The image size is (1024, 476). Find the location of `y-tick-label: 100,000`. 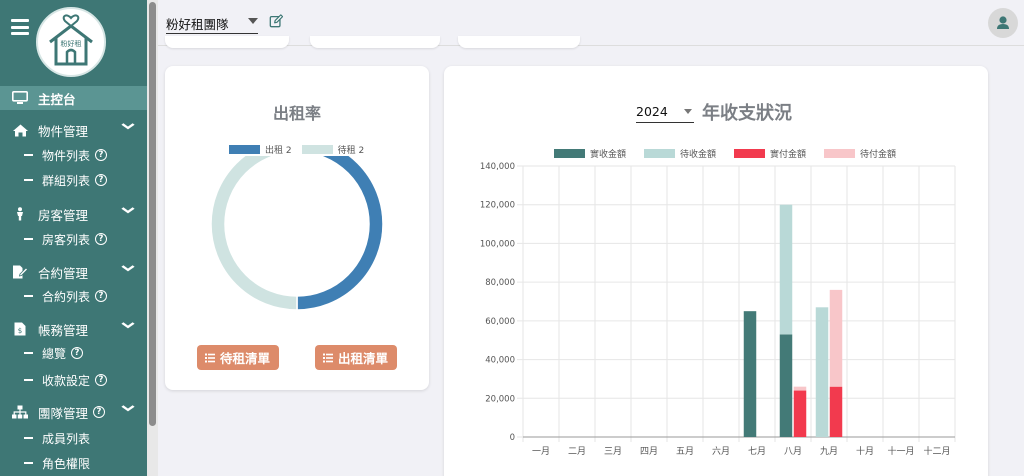

y-tick-label: 100,000 is located at coordinates (497, 244).